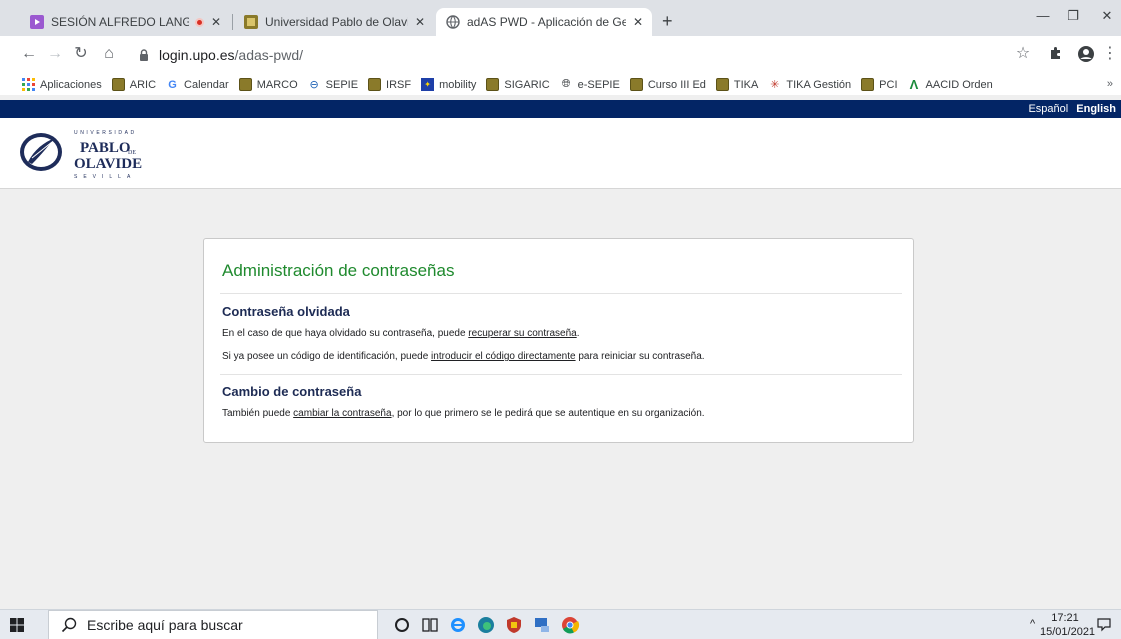 Image resolution: width=1121 pixels, height=639 pixels. I want to click on tab-title: adAS PWD - Aplicación de Gestió, so click(546, 22).